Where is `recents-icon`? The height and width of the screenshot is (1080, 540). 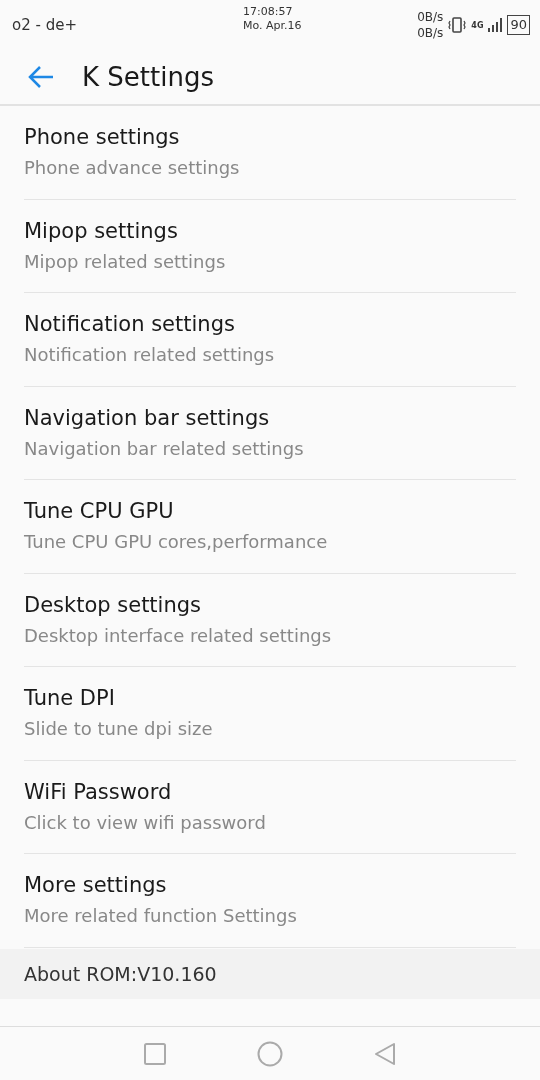 recents-icon is located at coordinates (155, 1054).